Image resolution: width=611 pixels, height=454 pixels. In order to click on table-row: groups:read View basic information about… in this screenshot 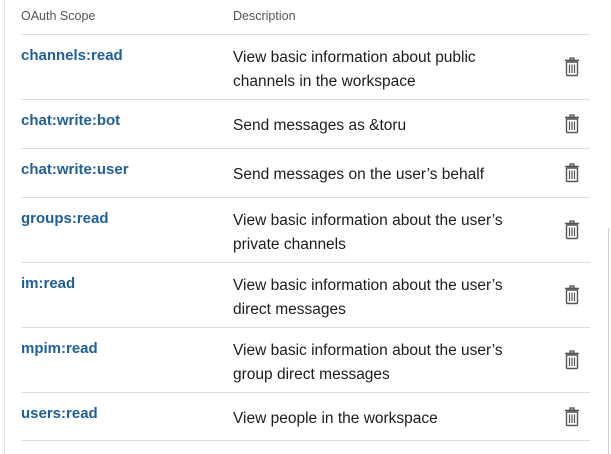, I will do `click(305, 229)`.